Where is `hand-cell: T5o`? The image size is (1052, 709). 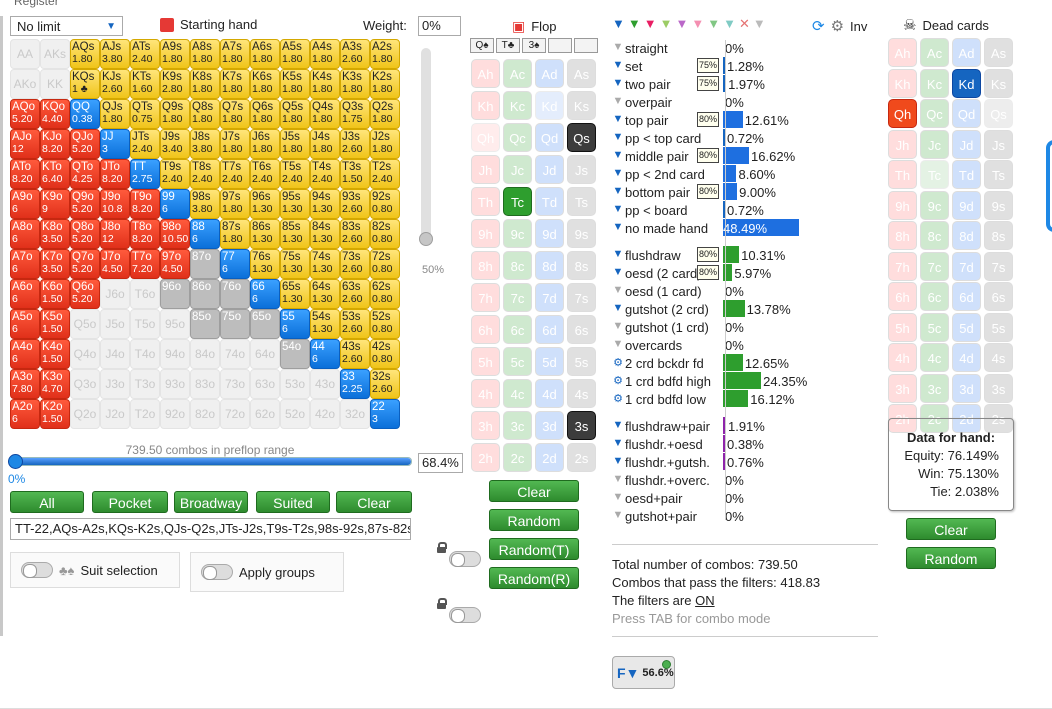 hand-cell: T5o is located at coordinates (145, 324).